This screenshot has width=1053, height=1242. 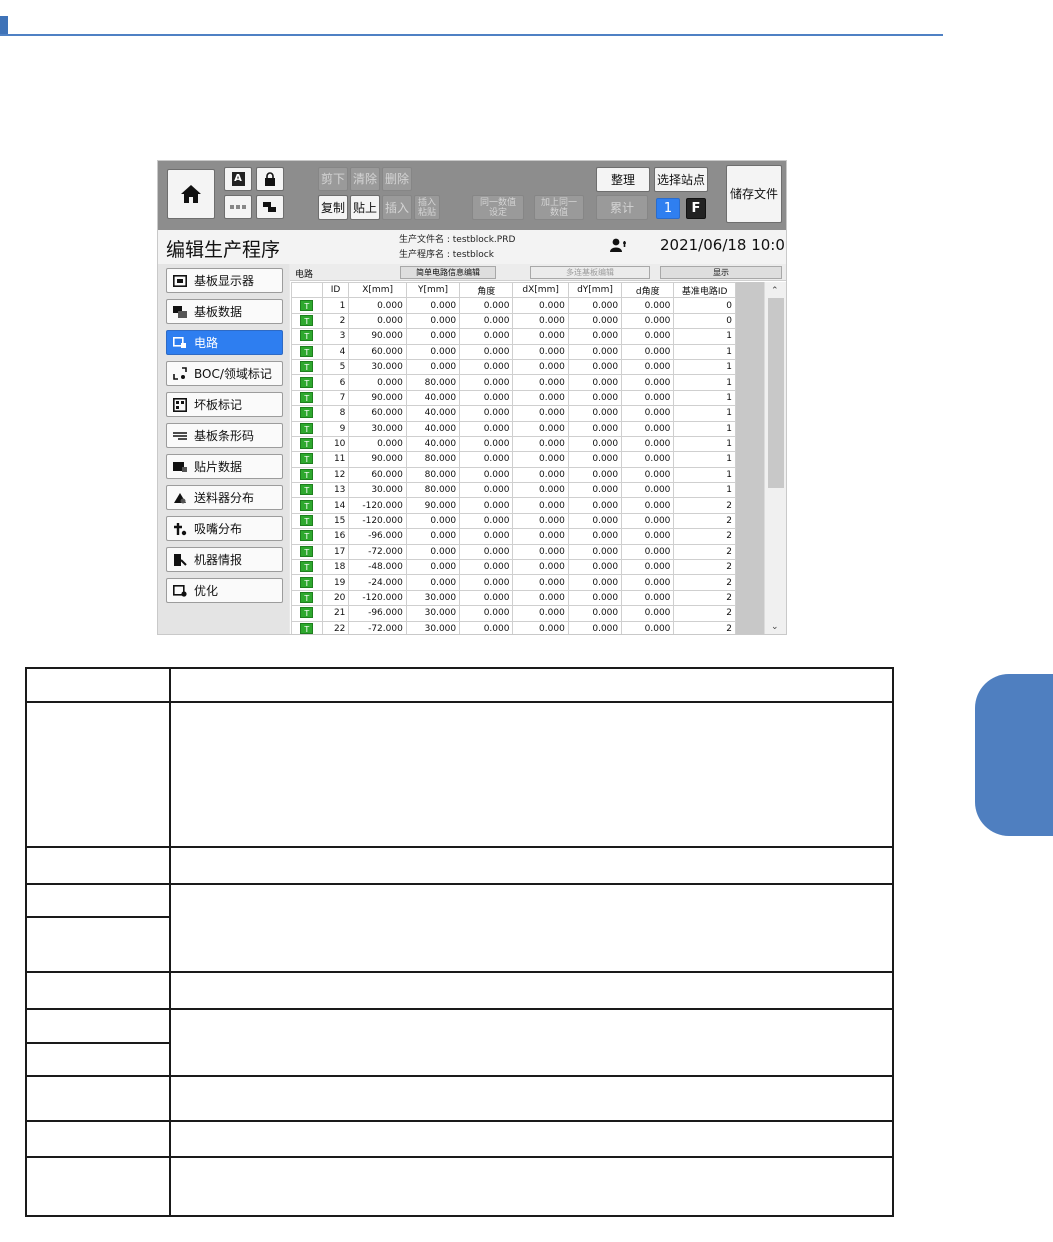 What do you see at coordinates (224, 559) in the screenshot?
I see `menu-item-machine-info: 机器情报` at bounding box center [224, 559].